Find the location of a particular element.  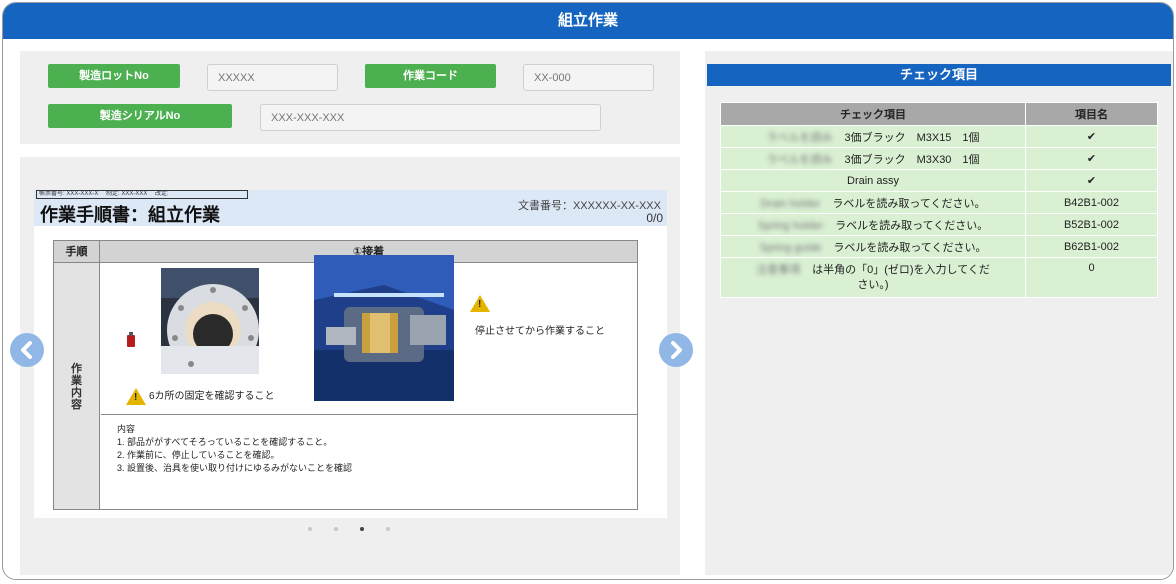

work-code-input is located at coordinates (588, 77).